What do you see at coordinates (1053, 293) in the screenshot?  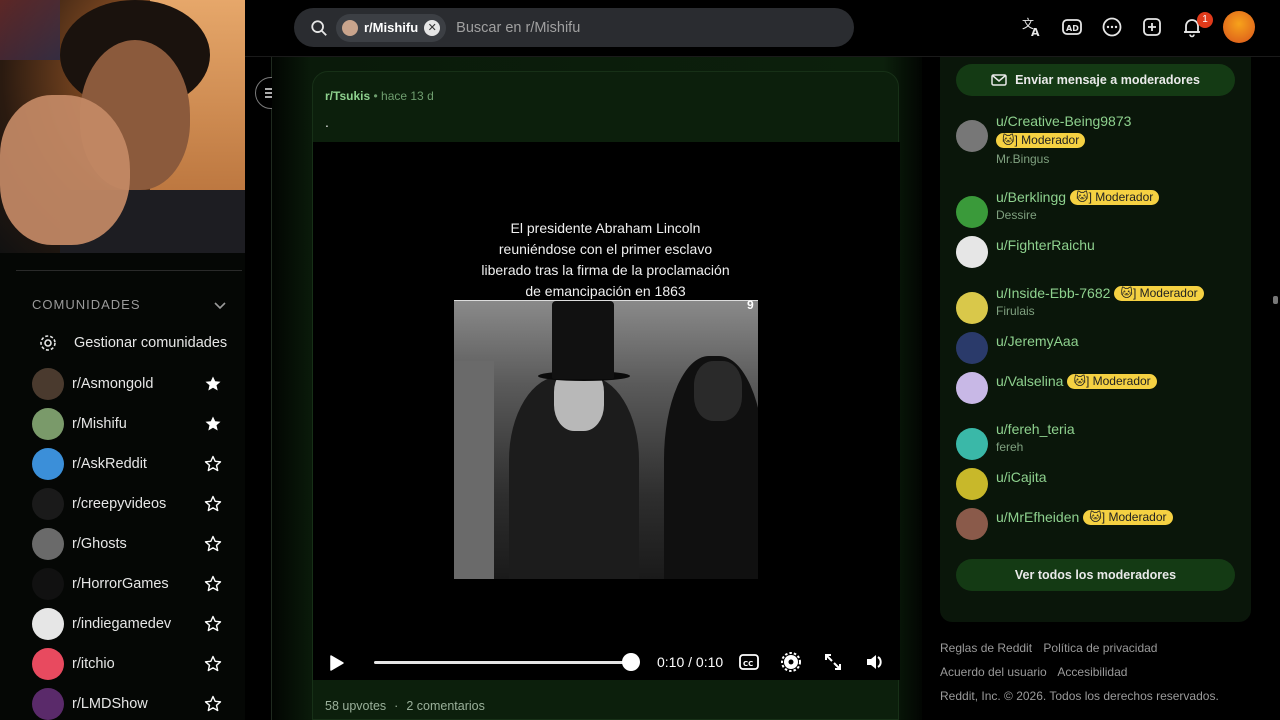 I see `moderator-username: u/Inside-Ebb-7682` at bounding box center [1053, 293].